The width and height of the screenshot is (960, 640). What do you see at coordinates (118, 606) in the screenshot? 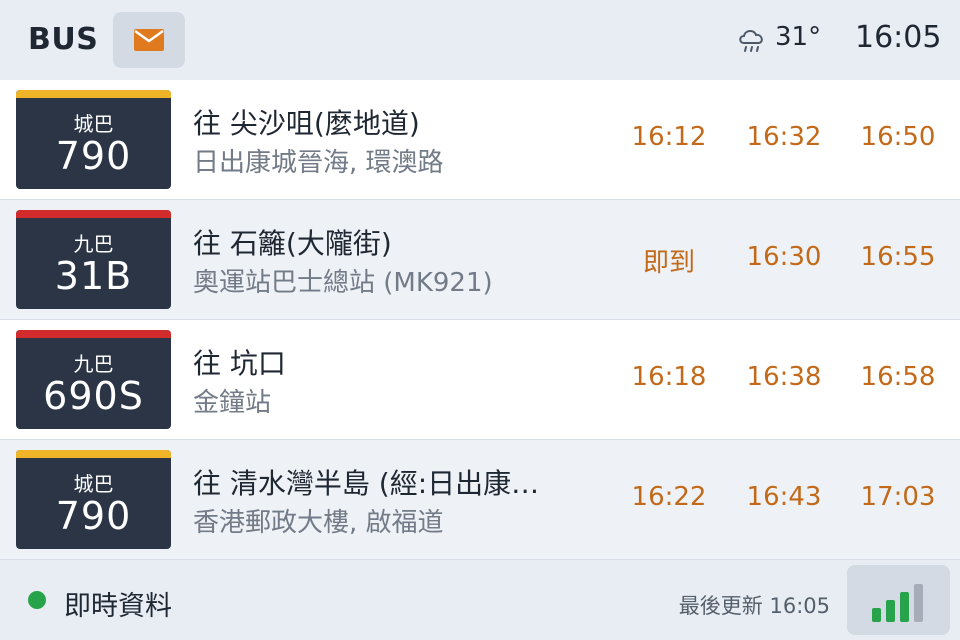
I see `live-data-label: 即時資料` at bounding box center [118, 606].